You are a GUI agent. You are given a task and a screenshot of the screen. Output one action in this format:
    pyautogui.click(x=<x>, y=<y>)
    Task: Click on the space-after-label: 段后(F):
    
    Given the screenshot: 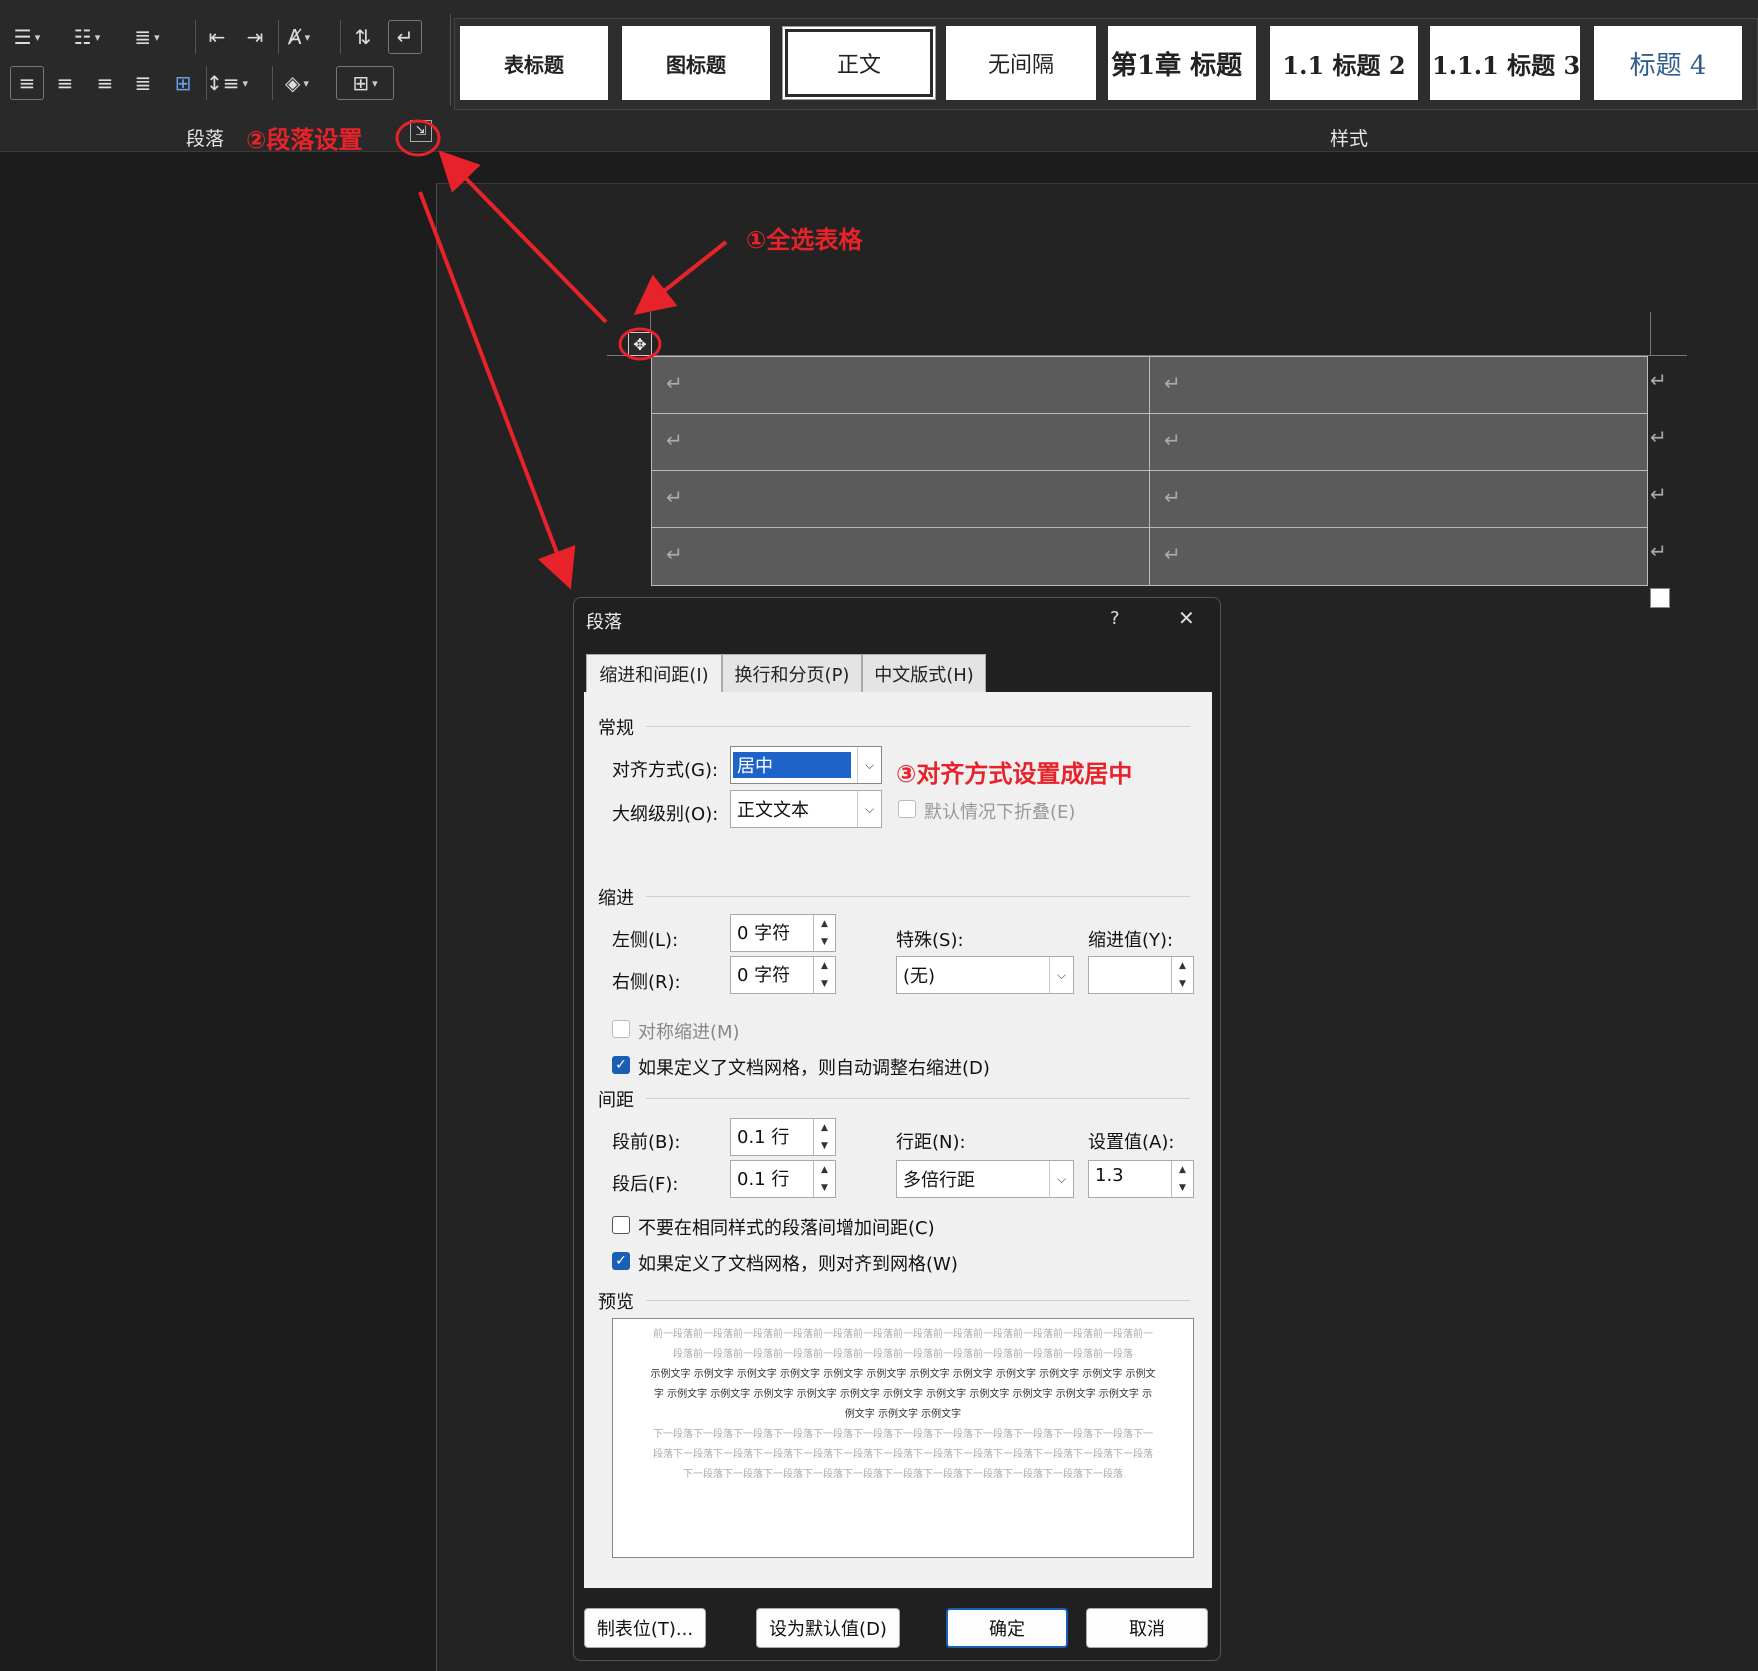 What is the action you would take?
    pyautogui.click(x=645, y=1184)
    